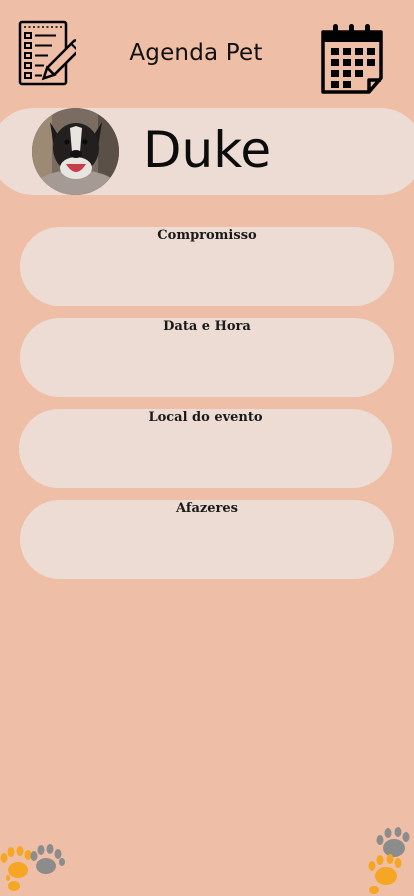 Image resolution: width=414 pixels, height=896 pixels. Describe the element at coordinates (207, 357) in the screenshot. I see `data-hora-field: Data e Hora` at that location.